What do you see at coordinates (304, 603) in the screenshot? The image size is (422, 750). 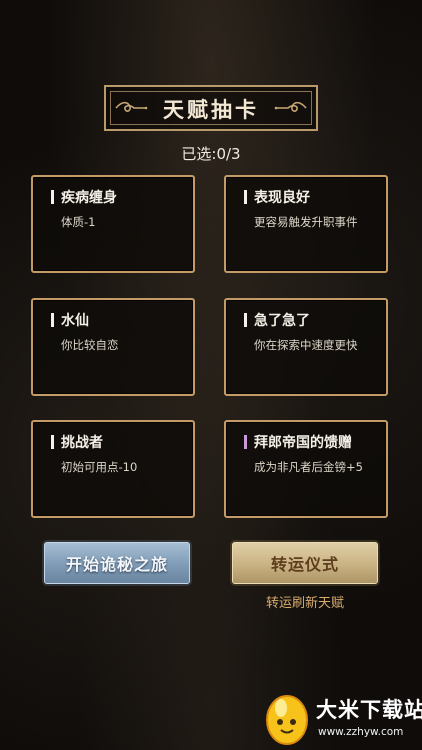 I see `luck-ritual-caption: 转运刷新天赋` at bounding box center [304, 603].